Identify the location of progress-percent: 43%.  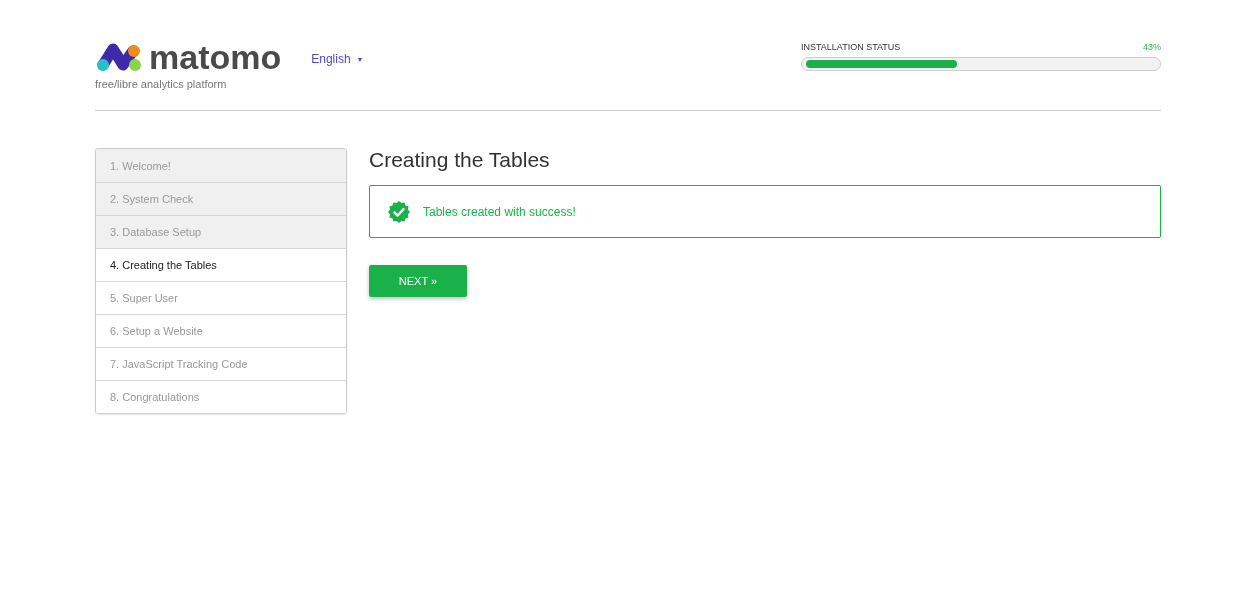
(1152, 47).